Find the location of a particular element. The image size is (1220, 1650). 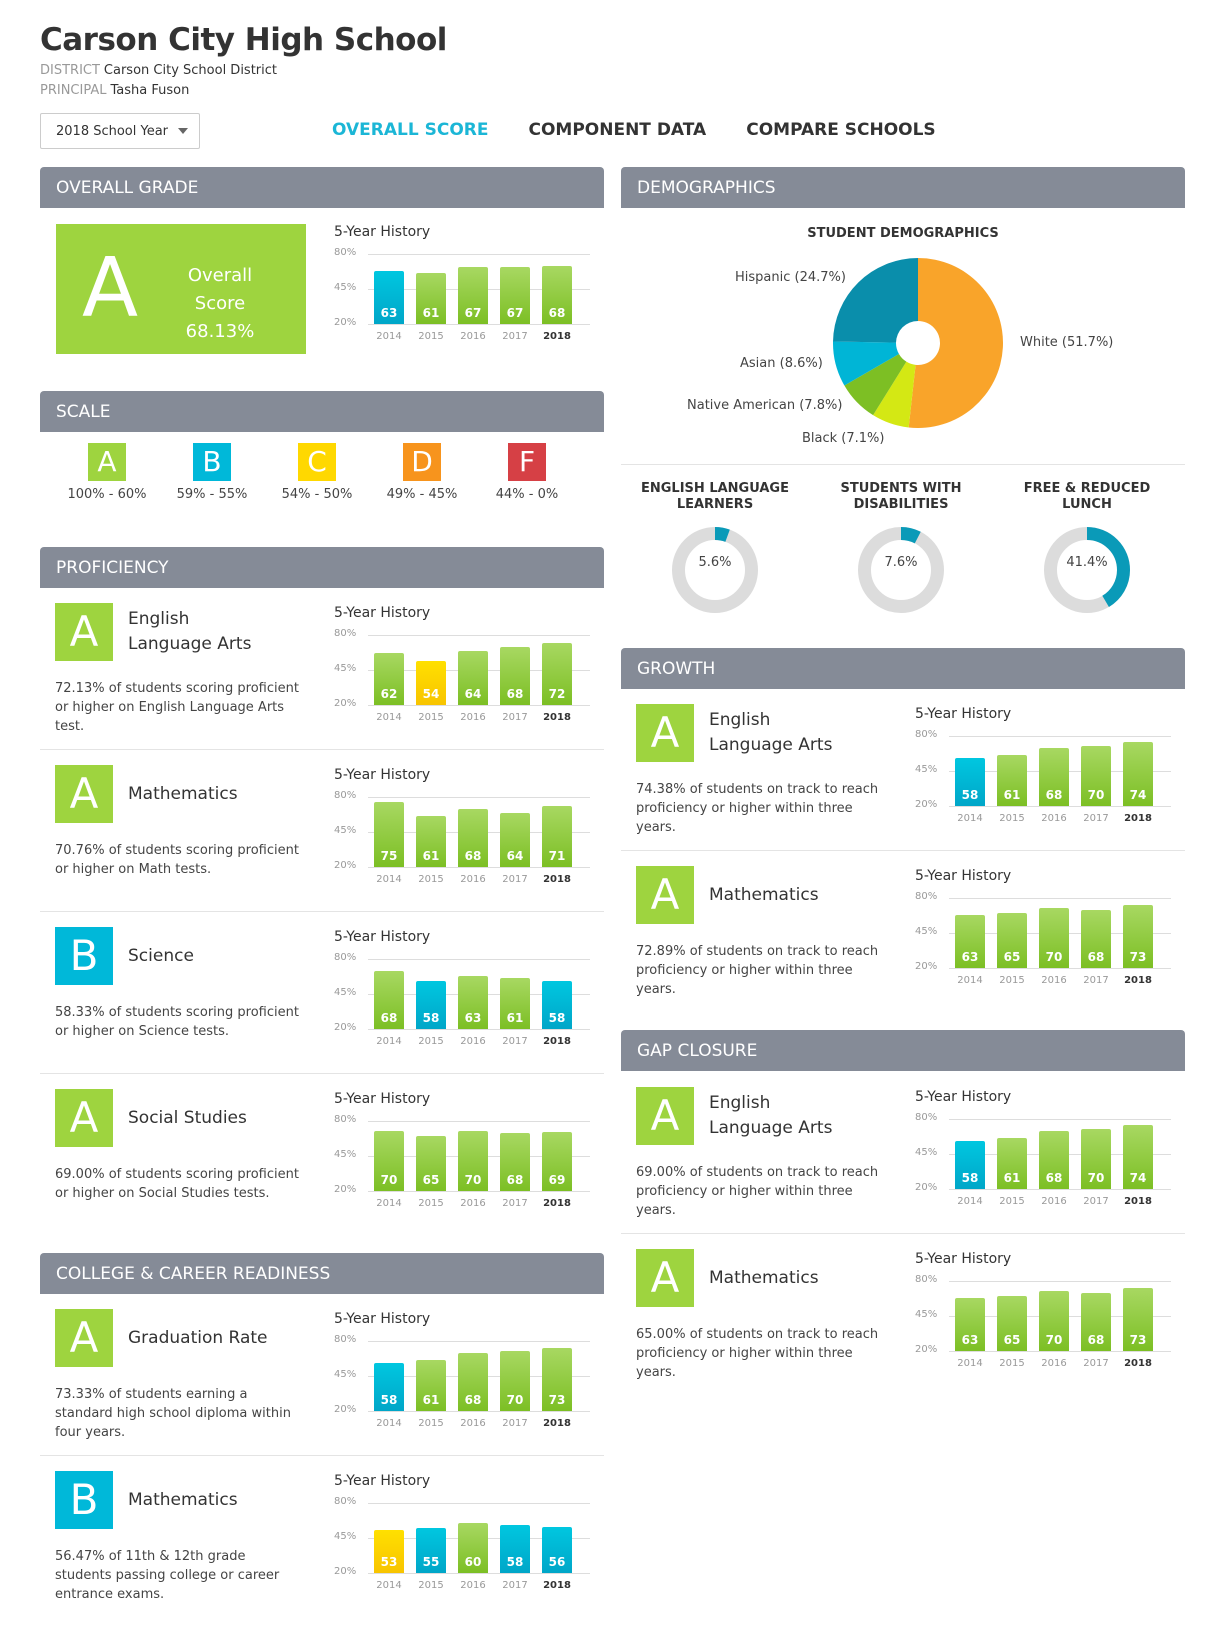

overall-score-value: 68.13% is located at coordinates (220, 331).